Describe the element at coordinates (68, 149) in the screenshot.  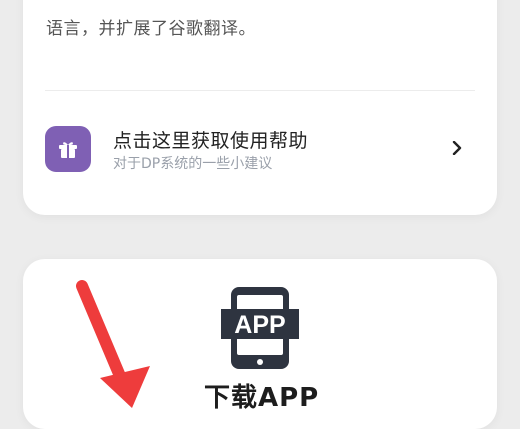
I see `gift-icon` at that location.